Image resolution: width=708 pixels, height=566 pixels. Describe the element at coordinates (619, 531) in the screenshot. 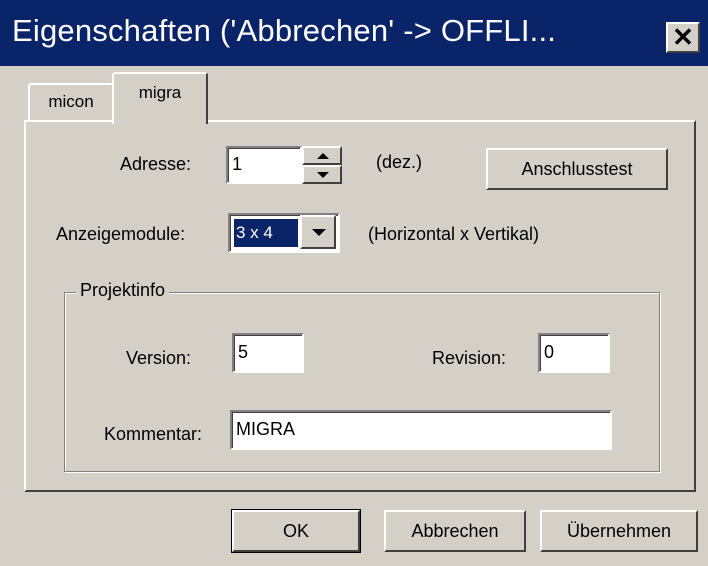

I see `apply-button: Übernehmen` at that location.